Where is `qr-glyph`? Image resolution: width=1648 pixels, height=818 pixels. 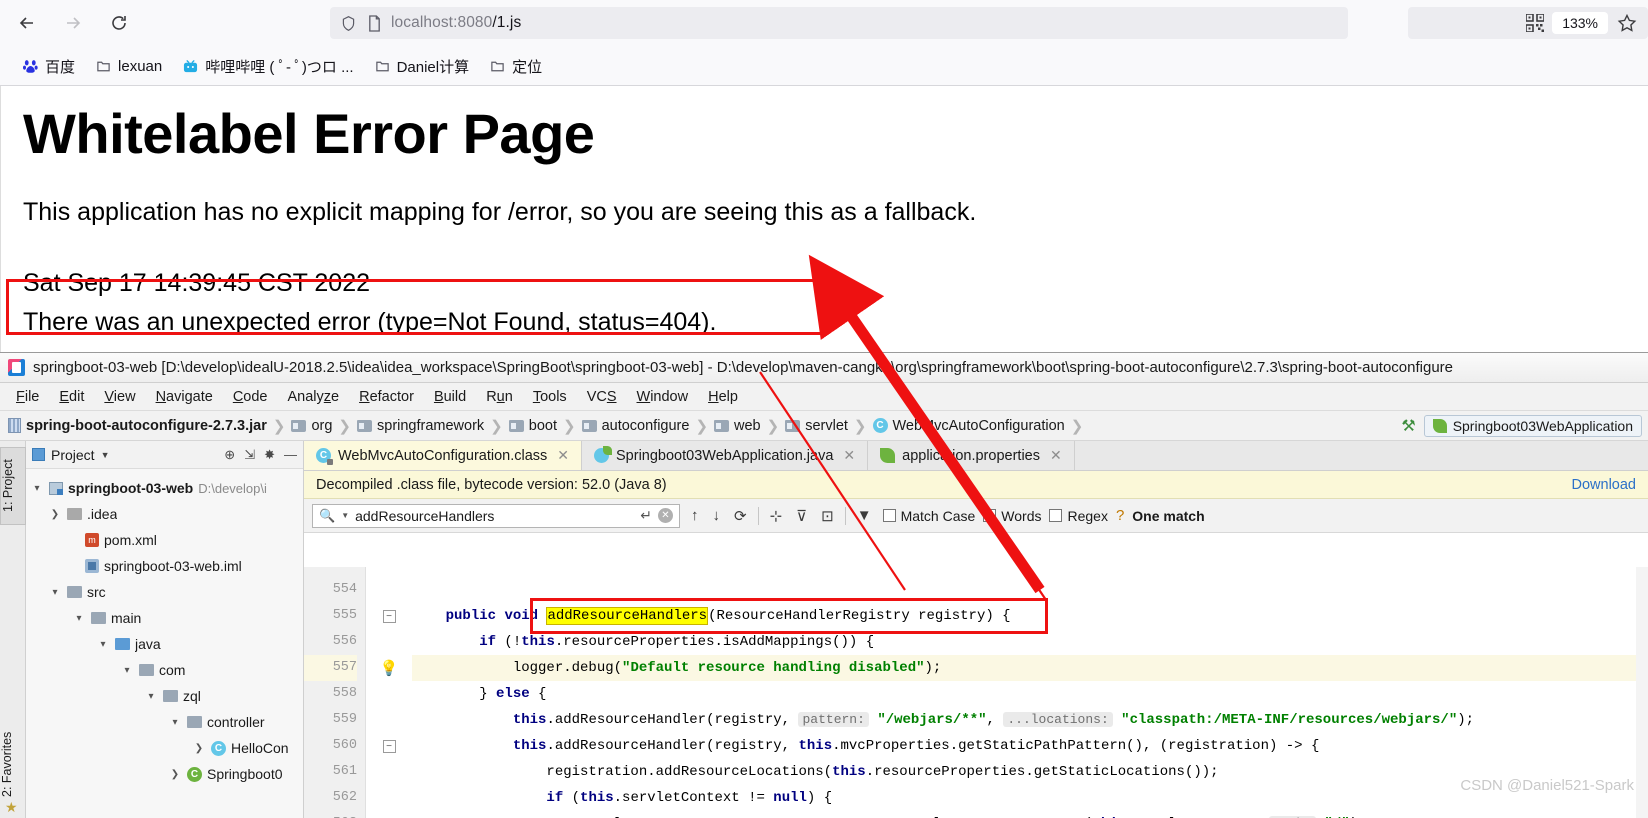 qr-glyph is located at coordinates (1535, 23).